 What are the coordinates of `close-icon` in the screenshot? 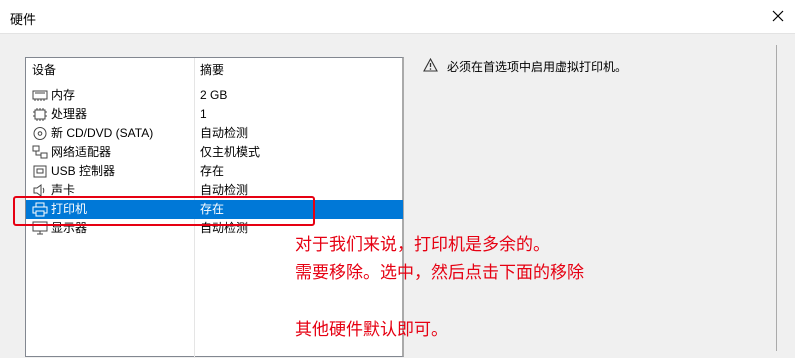 It's located at (778, 16).